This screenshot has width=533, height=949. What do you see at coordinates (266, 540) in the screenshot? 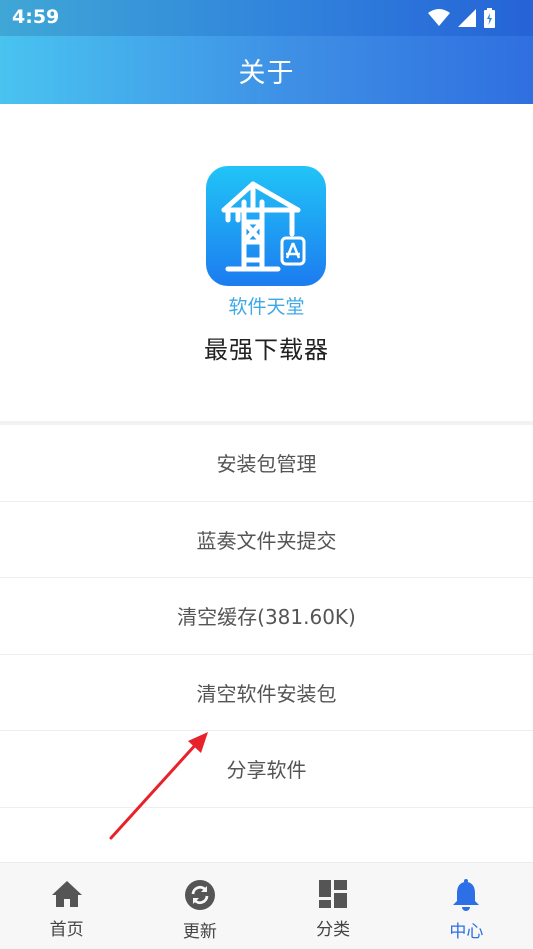
I see `menu-item-lanzou-folder-submit: 蓝奏文件夹提交` at bounding box center [266, 540].